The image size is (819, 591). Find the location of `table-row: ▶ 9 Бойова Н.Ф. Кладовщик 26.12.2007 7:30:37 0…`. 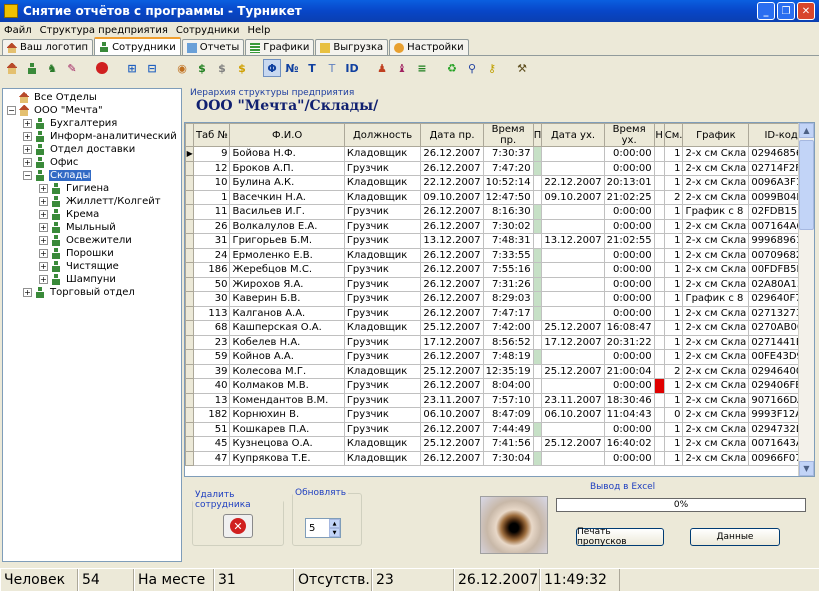

table-row: ▶ 9 Бойова Н.Ф. Кладовщик 26.12.2007 7:30:37 0… is located at coordinates (499, 154).